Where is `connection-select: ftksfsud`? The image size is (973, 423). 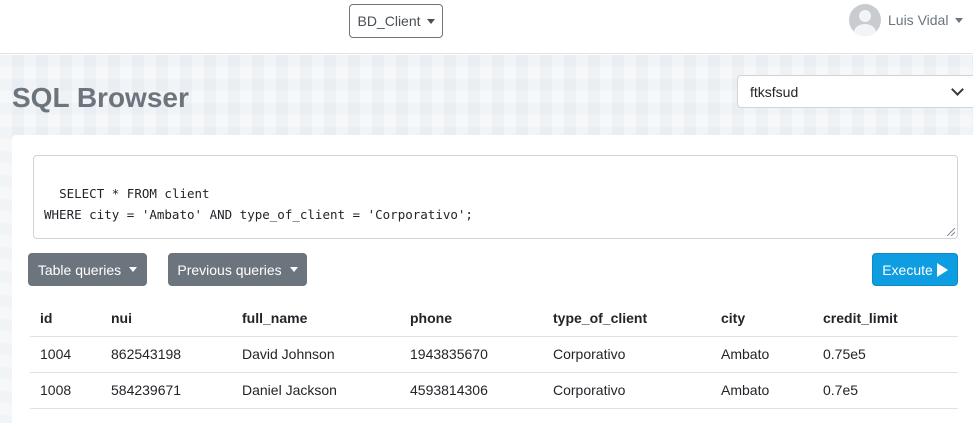 connection-select: ftksfsud is located at coordinates (855, 91).